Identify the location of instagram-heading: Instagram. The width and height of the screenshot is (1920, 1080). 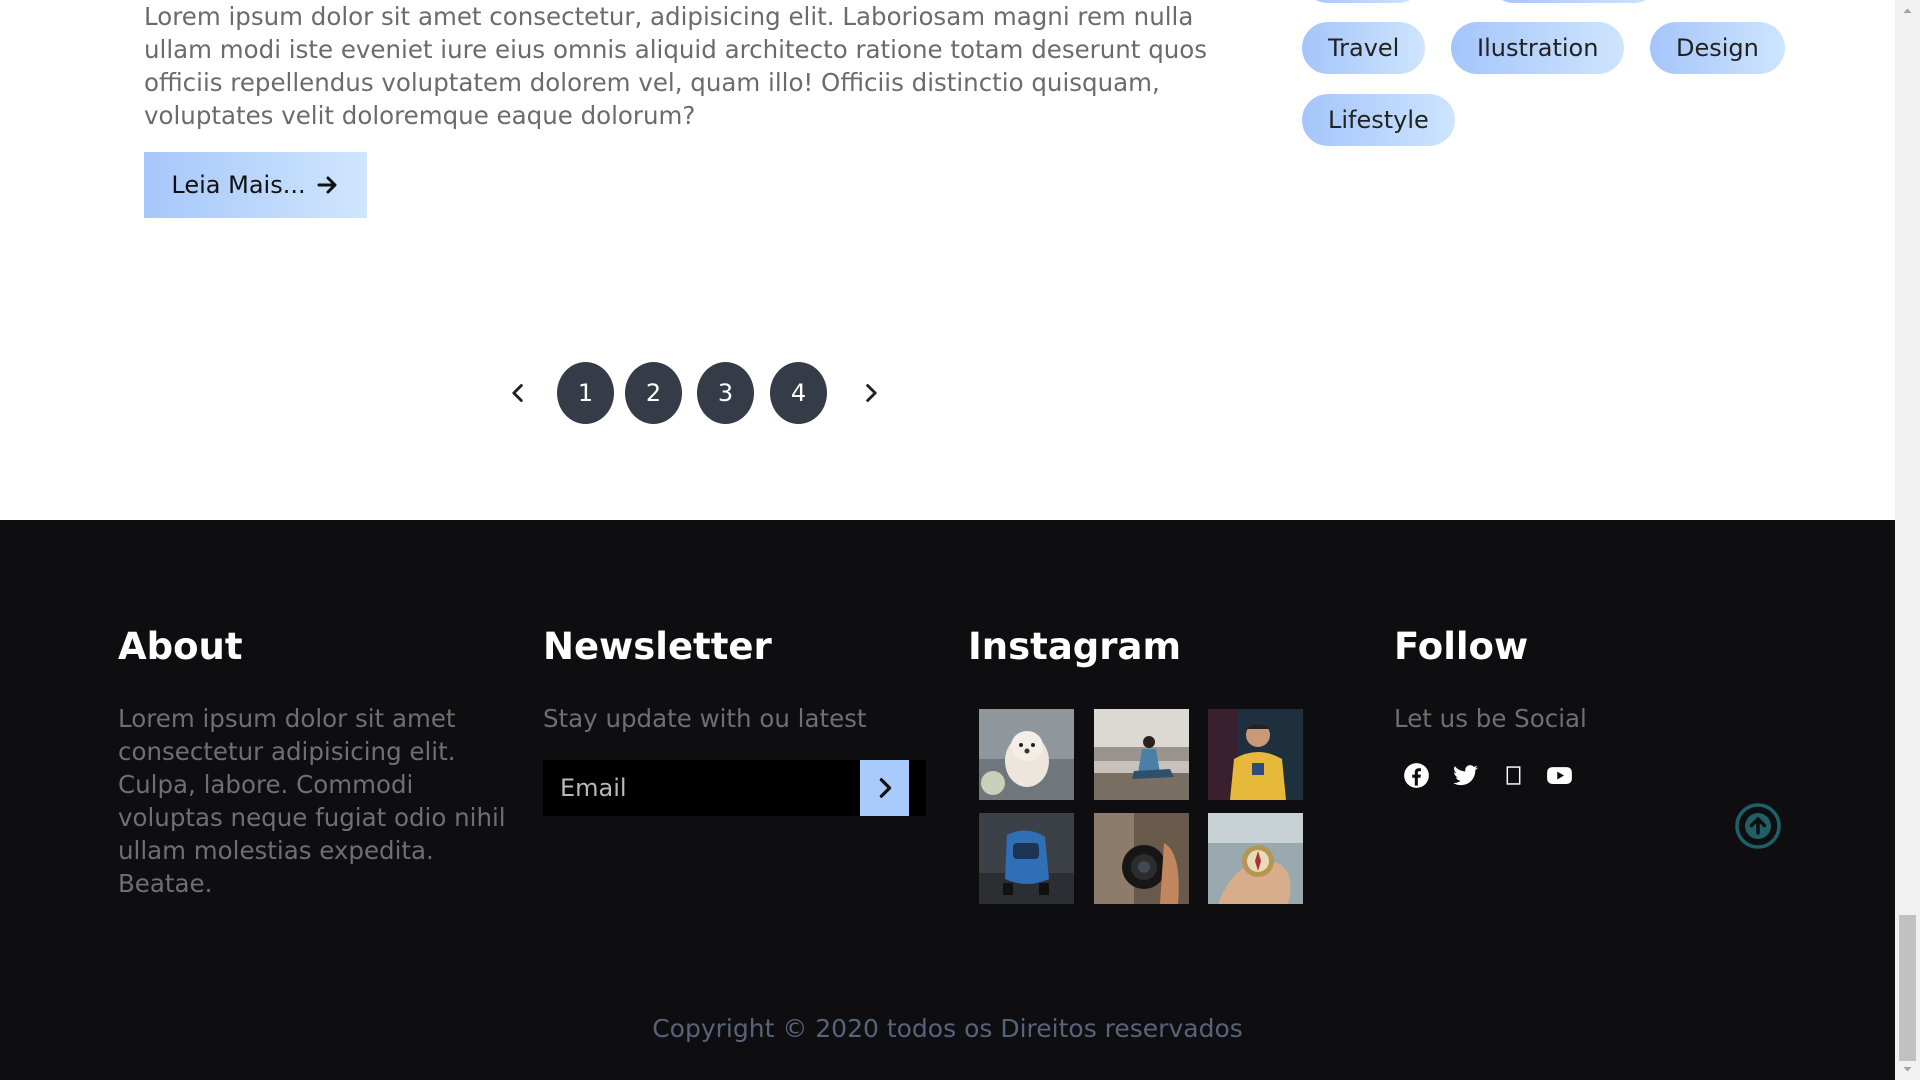
(1075, 646).